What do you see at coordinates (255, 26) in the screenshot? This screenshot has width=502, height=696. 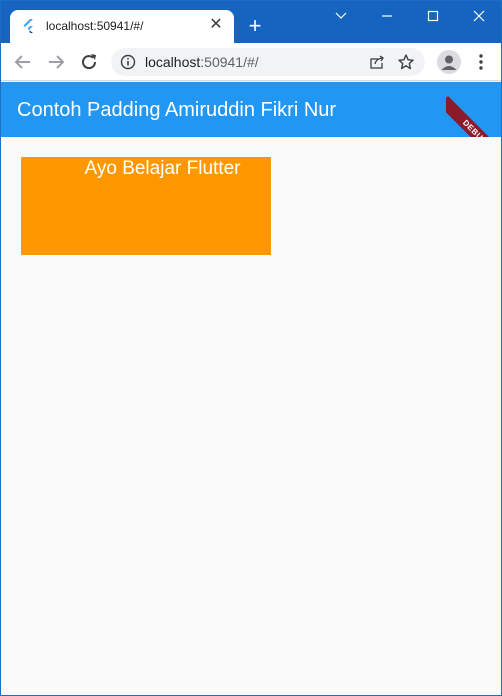 I see `plus-icon: +` at bounding box center [255, 26].